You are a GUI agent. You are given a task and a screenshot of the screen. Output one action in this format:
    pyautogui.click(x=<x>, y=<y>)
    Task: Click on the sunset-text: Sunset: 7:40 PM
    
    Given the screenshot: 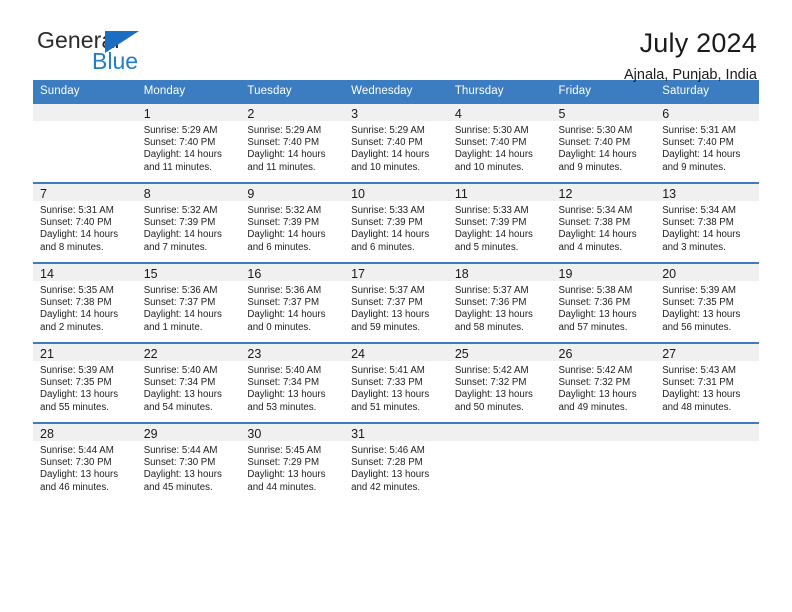 What is the action you would take?
    pyautogui.click(x=283, y=143)
    